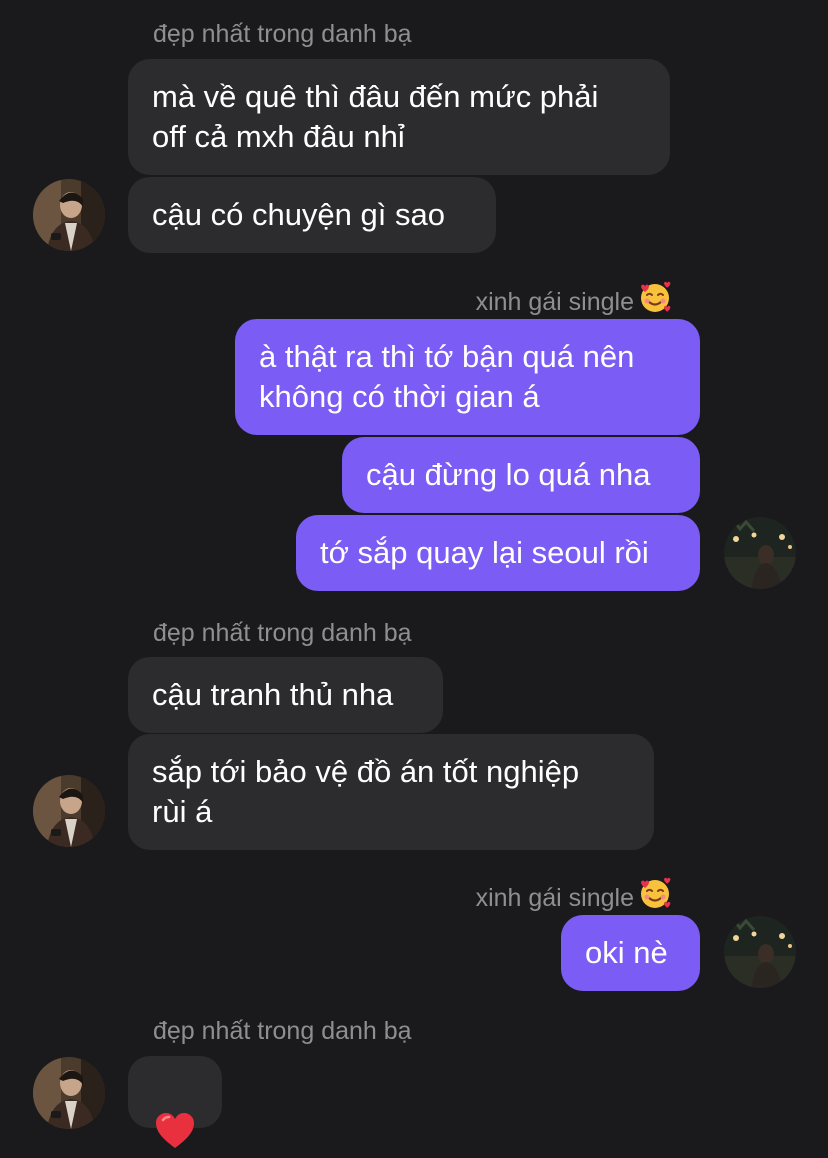 Image resolution: width=828 pixels, height=1158 pixels. I want to click on message-bubble-outgoing: cậu đừng lo quá nha, so click(521, 475).